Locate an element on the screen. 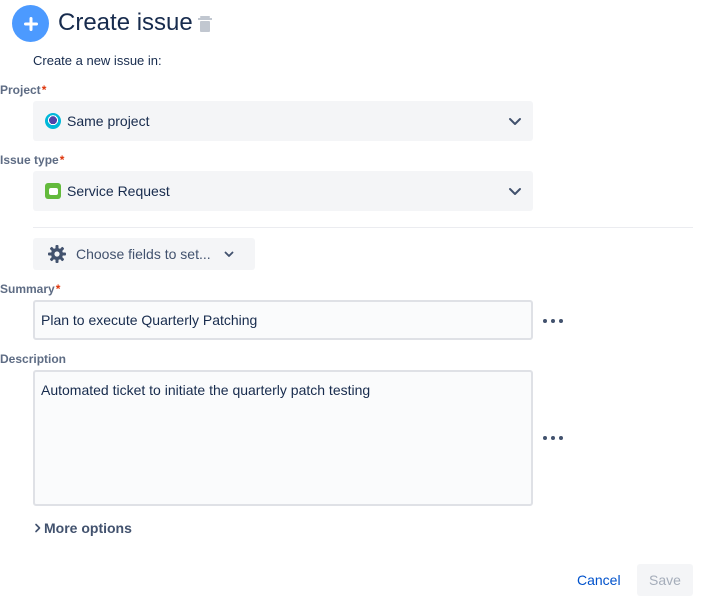 The height and width of the screenshot is (612, 710). trash-icon is located at coordinates (205, 24).